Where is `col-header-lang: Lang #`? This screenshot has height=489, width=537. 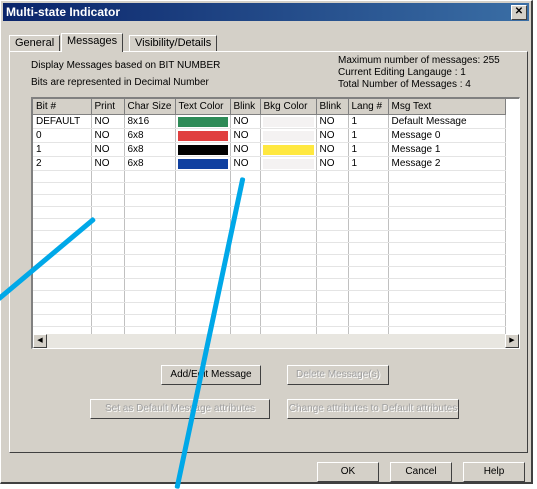 col-header-lang: Lang # is located at coordinates (368, 107).